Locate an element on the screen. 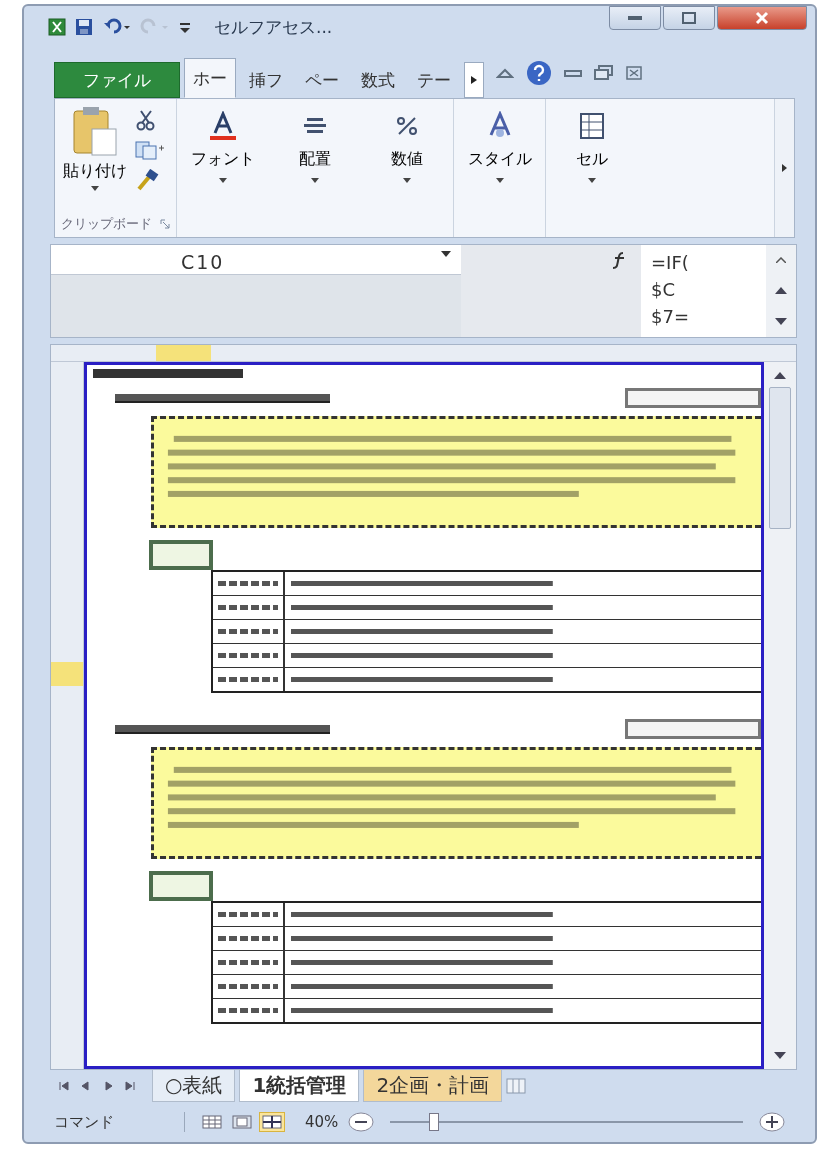  customize-toolbar-icon is located at coordinates (185, 27).